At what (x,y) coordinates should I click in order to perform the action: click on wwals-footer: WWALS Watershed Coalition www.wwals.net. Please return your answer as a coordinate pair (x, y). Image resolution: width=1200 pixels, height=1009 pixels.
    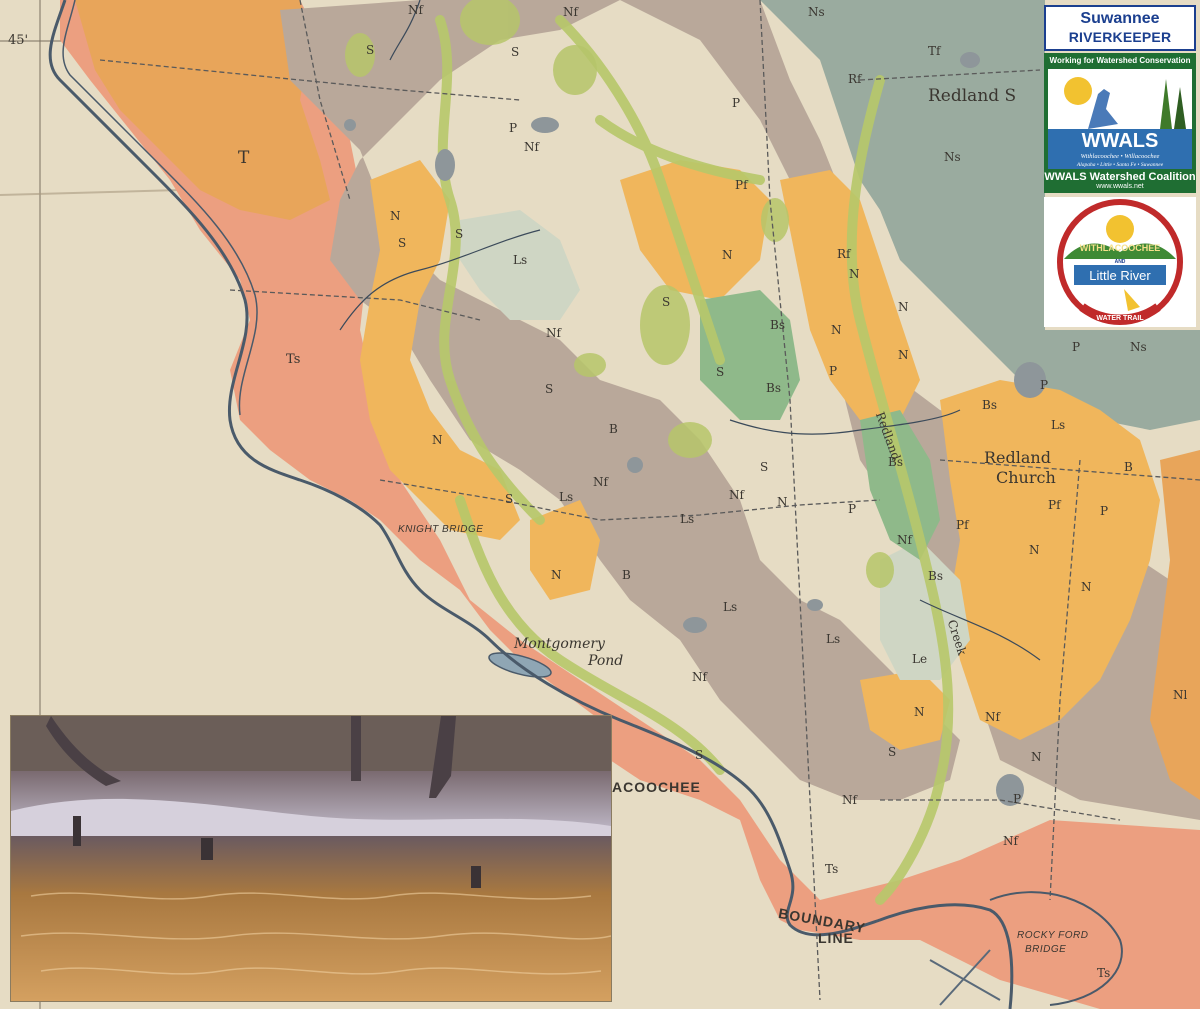
    Looking at the image, I should click on (1120, 180).